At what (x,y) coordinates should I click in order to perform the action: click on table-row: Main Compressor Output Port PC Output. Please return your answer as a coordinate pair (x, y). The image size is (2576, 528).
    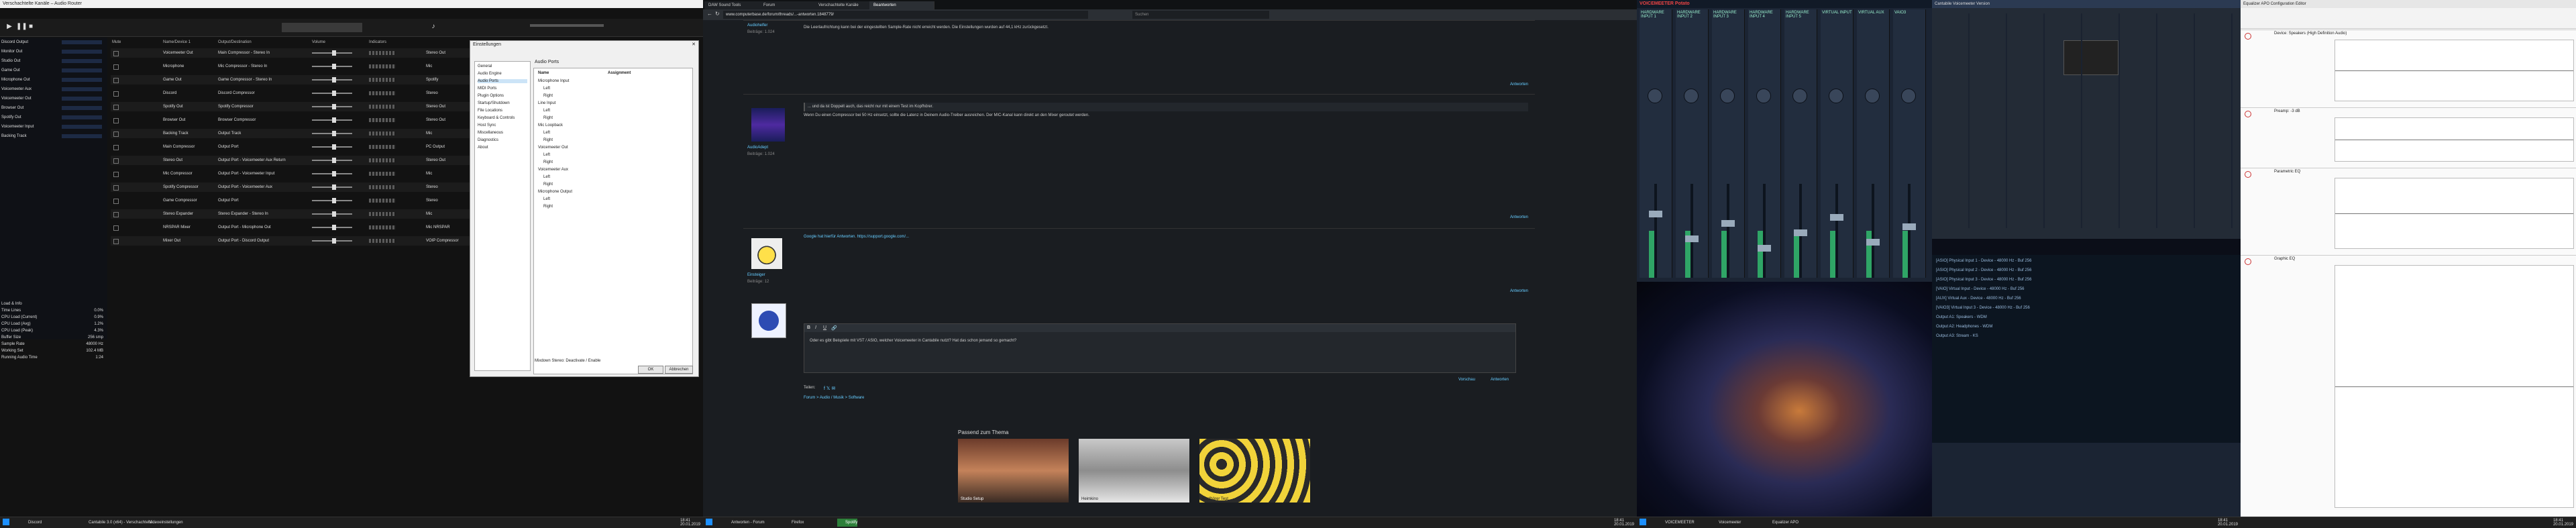
    Looking at the image, I should click on (295, 147).